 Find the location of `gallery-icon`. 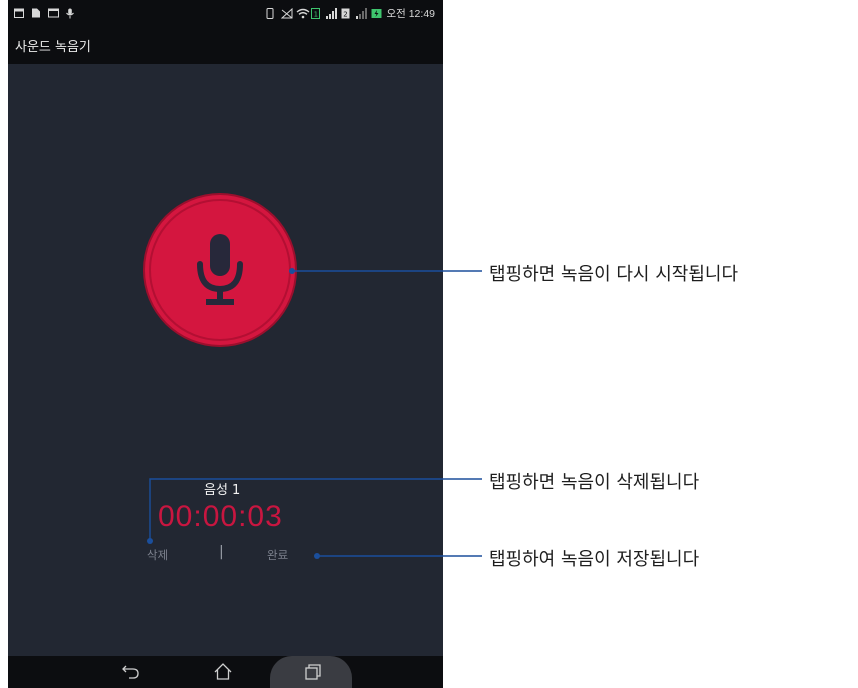

gallery-icon is located at coordinates (53, 13).